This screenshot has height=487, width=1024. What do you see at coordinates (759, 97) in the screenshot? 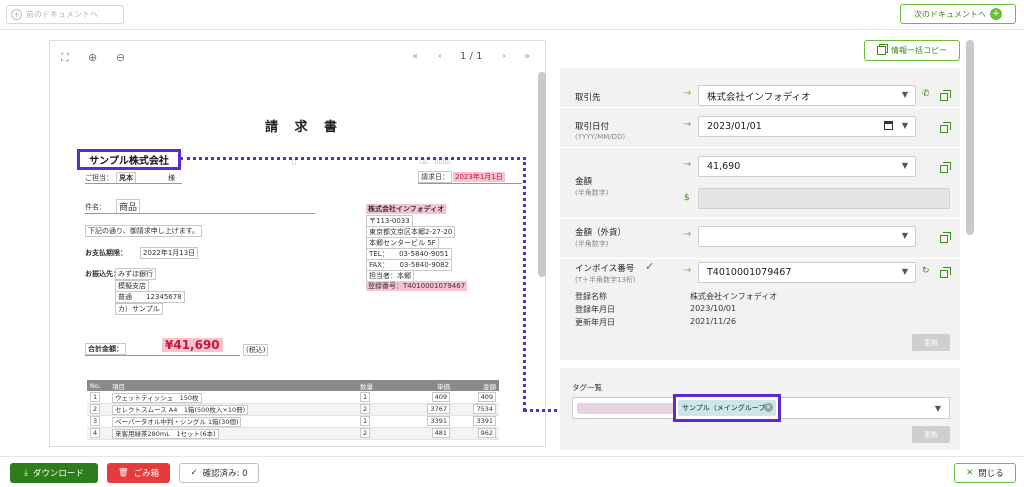
I see `partner-value: 株式会社インフォディオ` at bounding box center [759, 97].